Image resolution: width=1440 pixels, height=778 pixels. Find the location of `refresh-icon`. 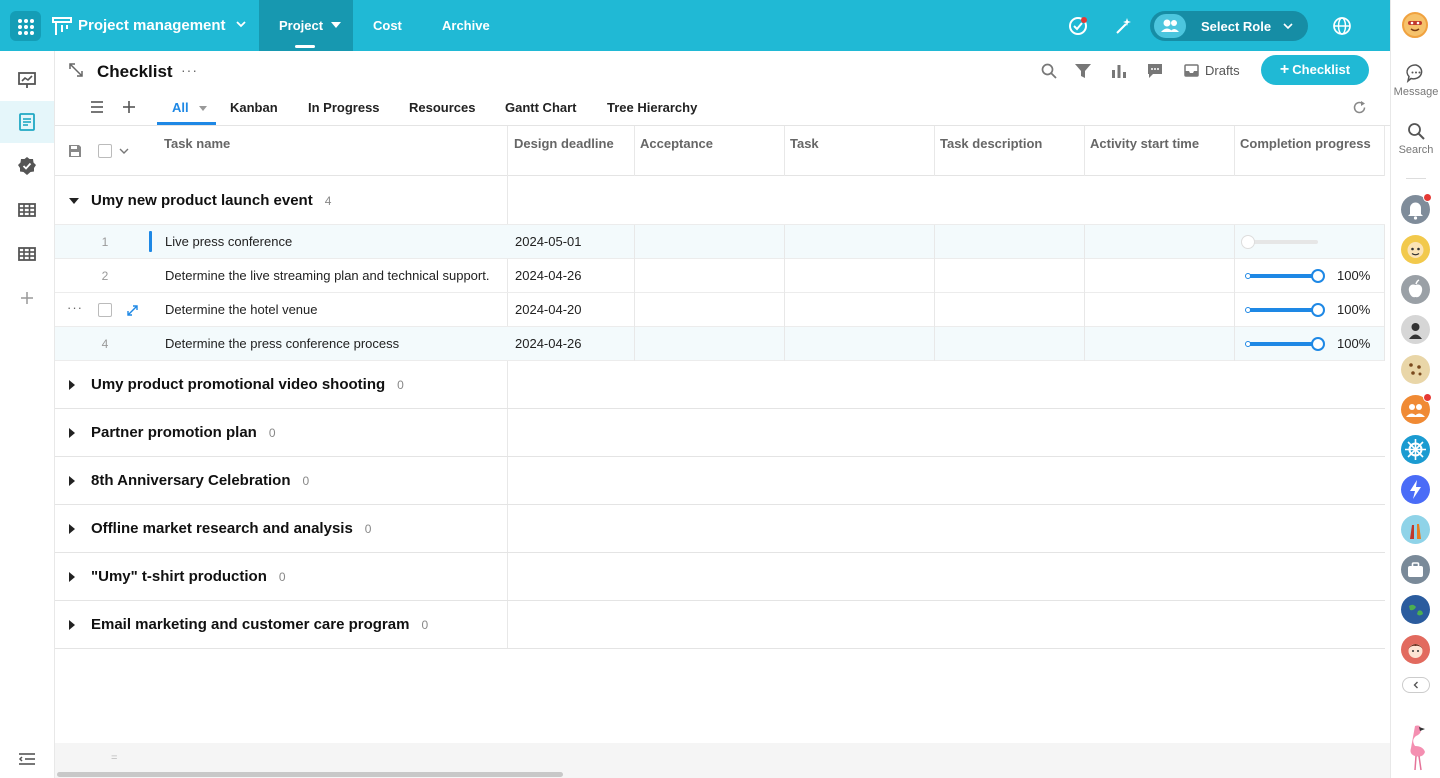

refresh-icon is located at coordinates (1359, 107).